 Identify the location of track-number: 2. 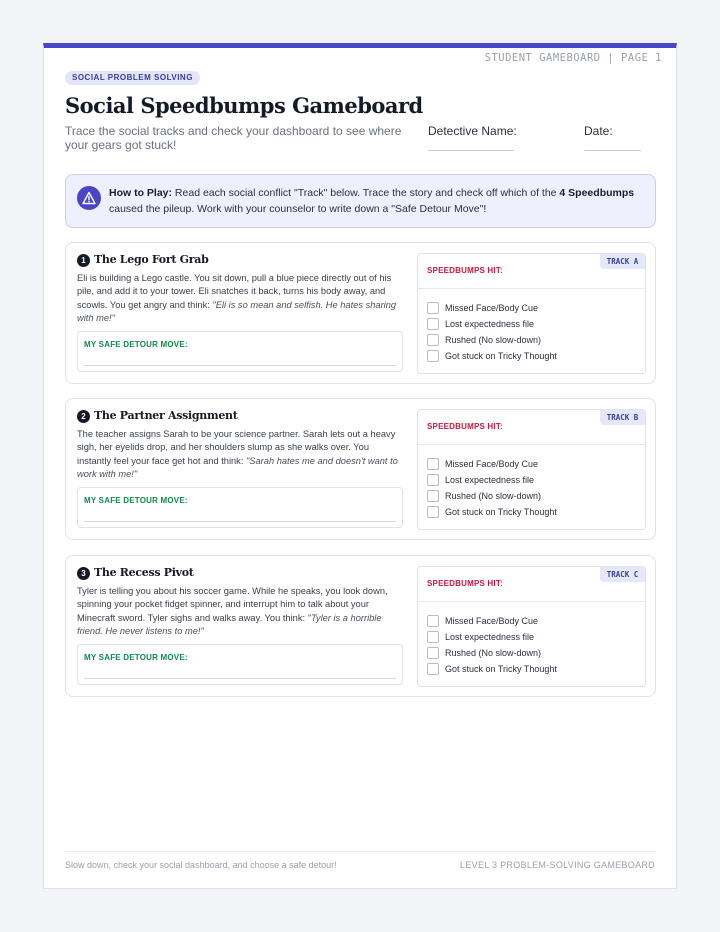
(83, 416).